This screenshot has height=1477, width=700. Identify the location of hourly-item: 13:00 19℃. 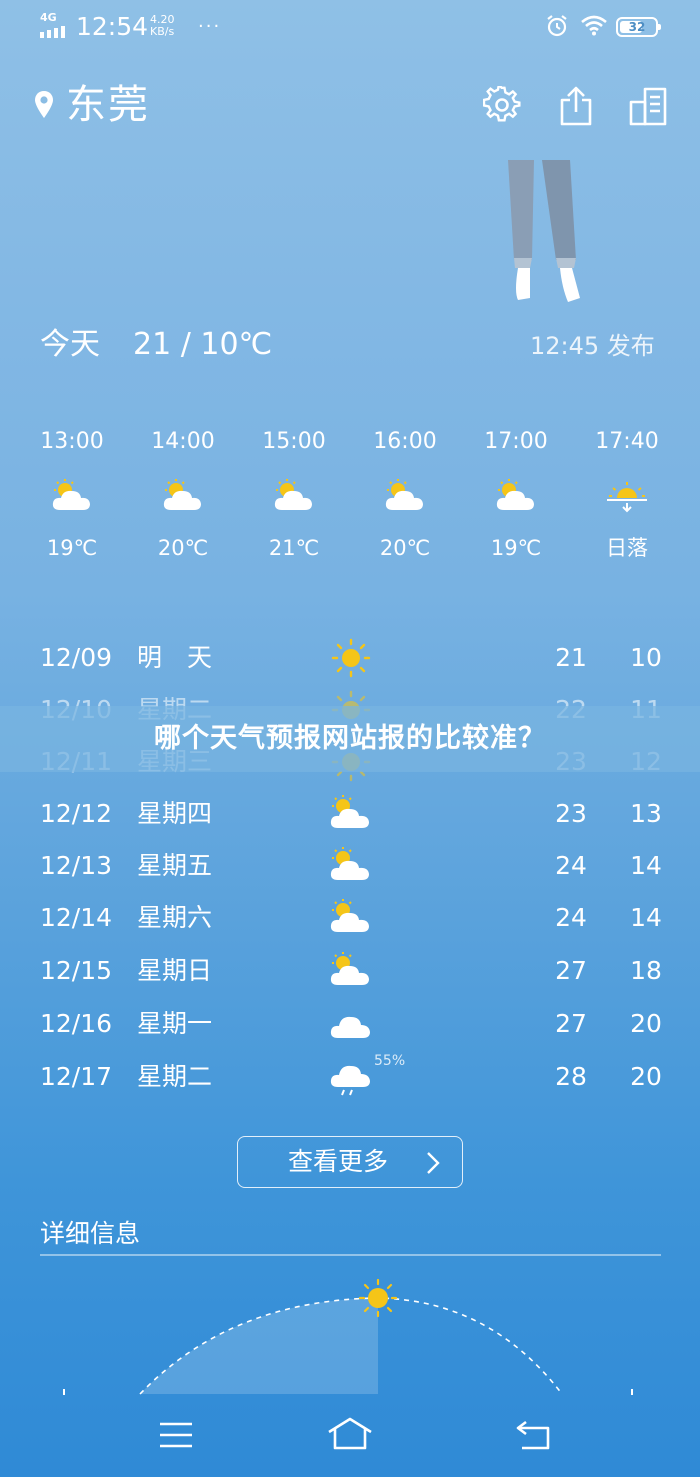
(72, 495).